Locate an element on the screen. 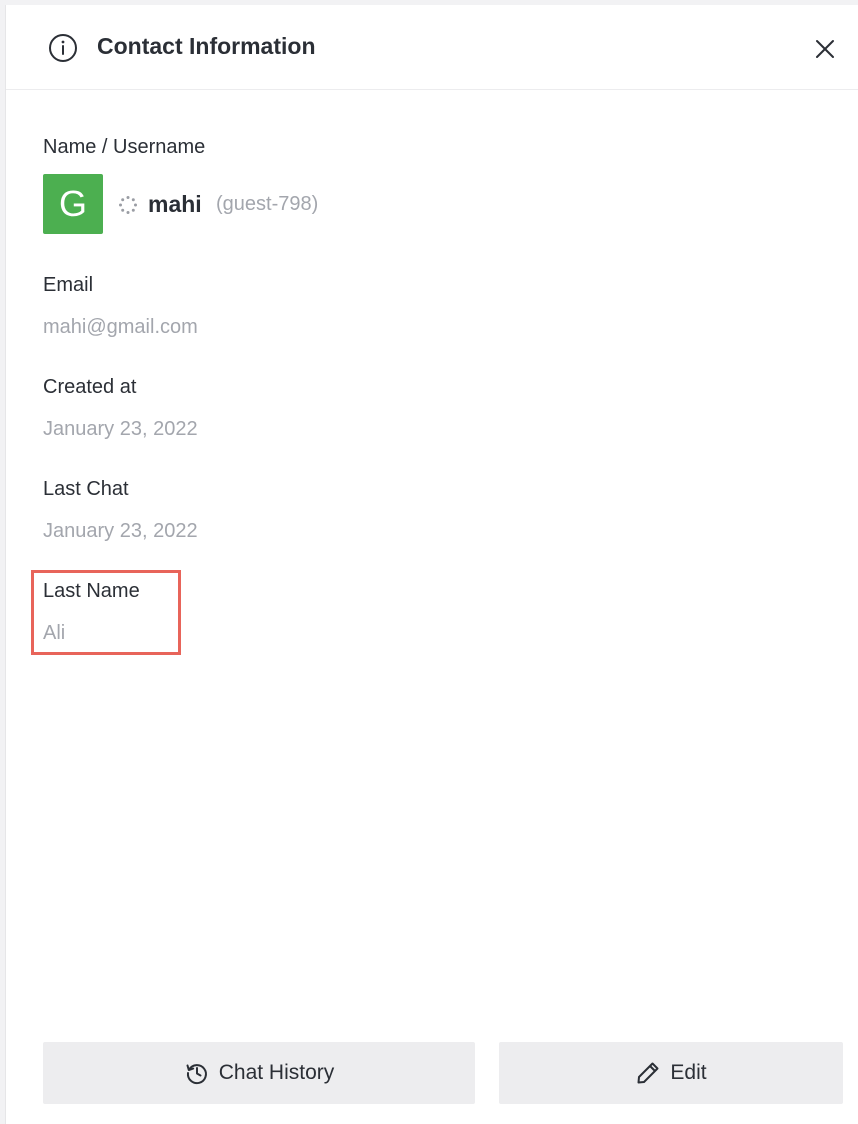 This screenshot has height=1124, width=858. last-chat-value: January 23, 2022 is located at coordinates (120, 531).